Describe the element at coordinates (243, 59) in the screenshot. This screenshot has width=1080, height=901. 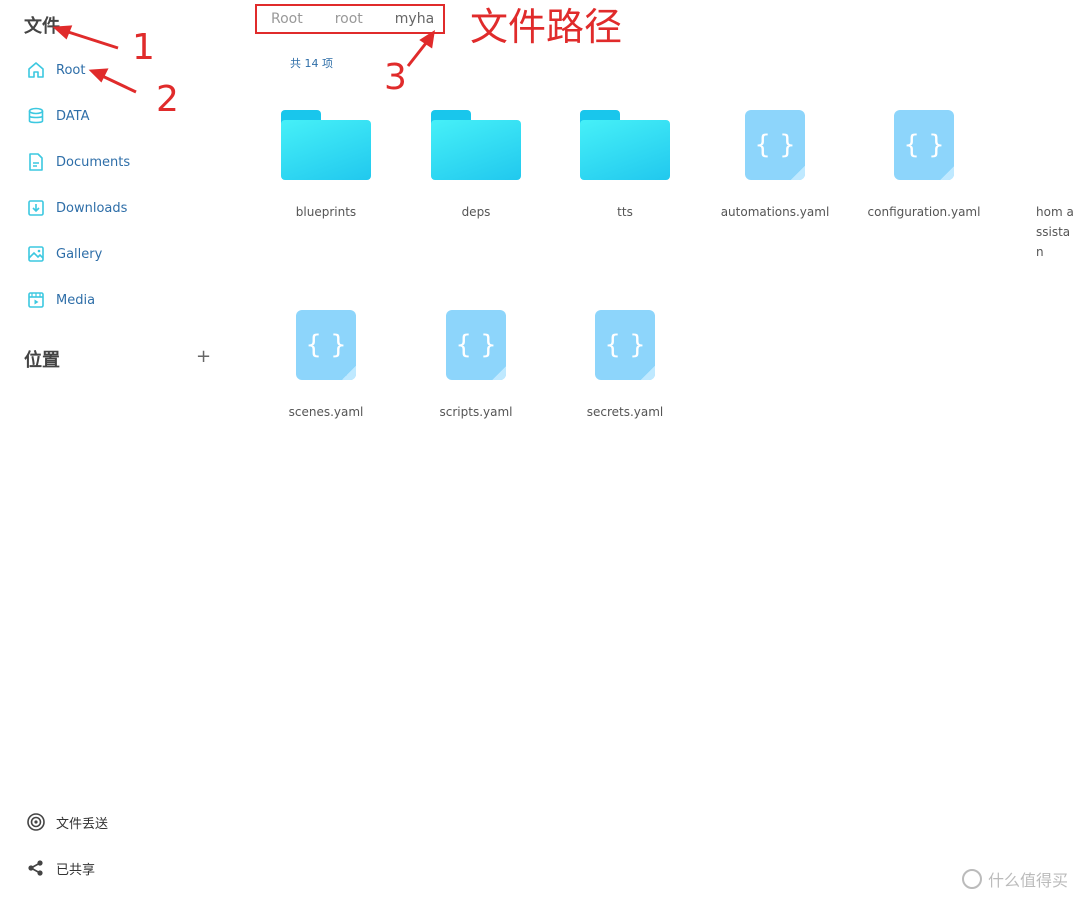
I see `annotation-arrows` at that location.